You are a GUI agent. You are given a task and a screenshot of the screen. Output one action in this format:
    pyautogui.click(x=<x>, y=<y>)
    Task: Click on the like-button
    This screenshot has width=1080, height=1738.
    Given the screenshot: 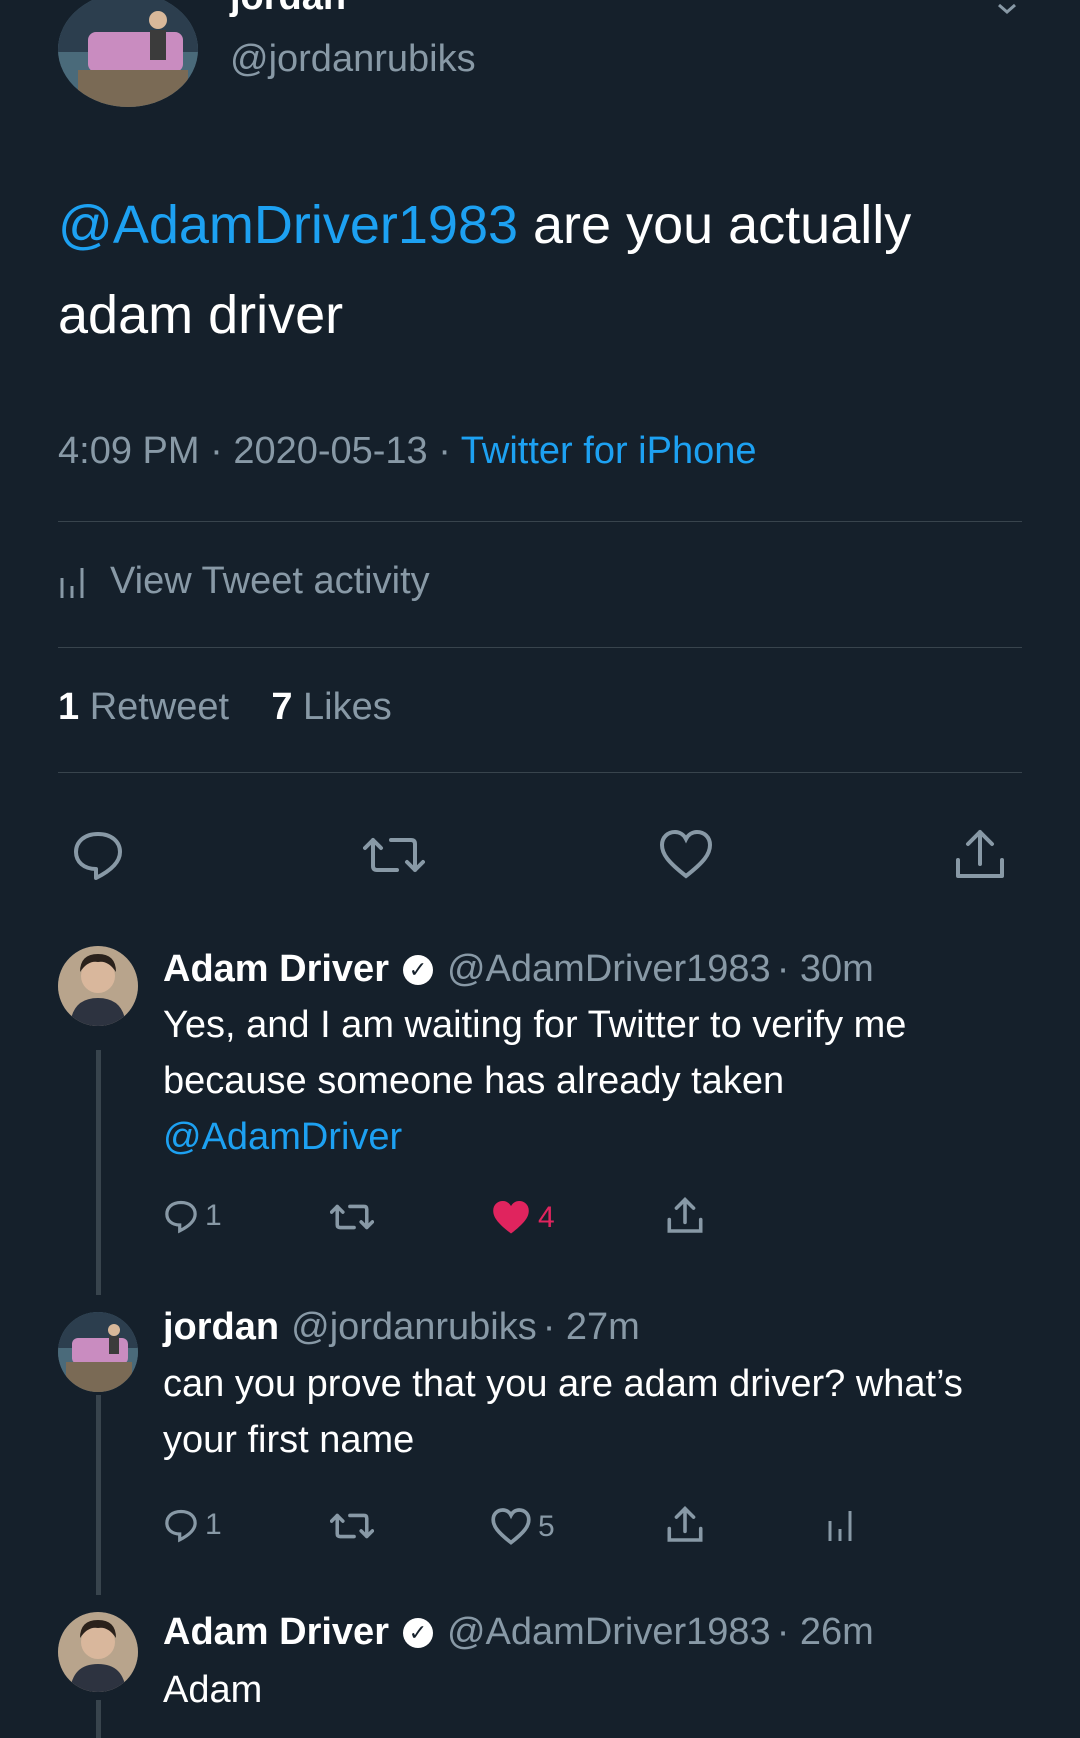 What is the action you would take?
    pyautogui.click(x=686, y=855)
    